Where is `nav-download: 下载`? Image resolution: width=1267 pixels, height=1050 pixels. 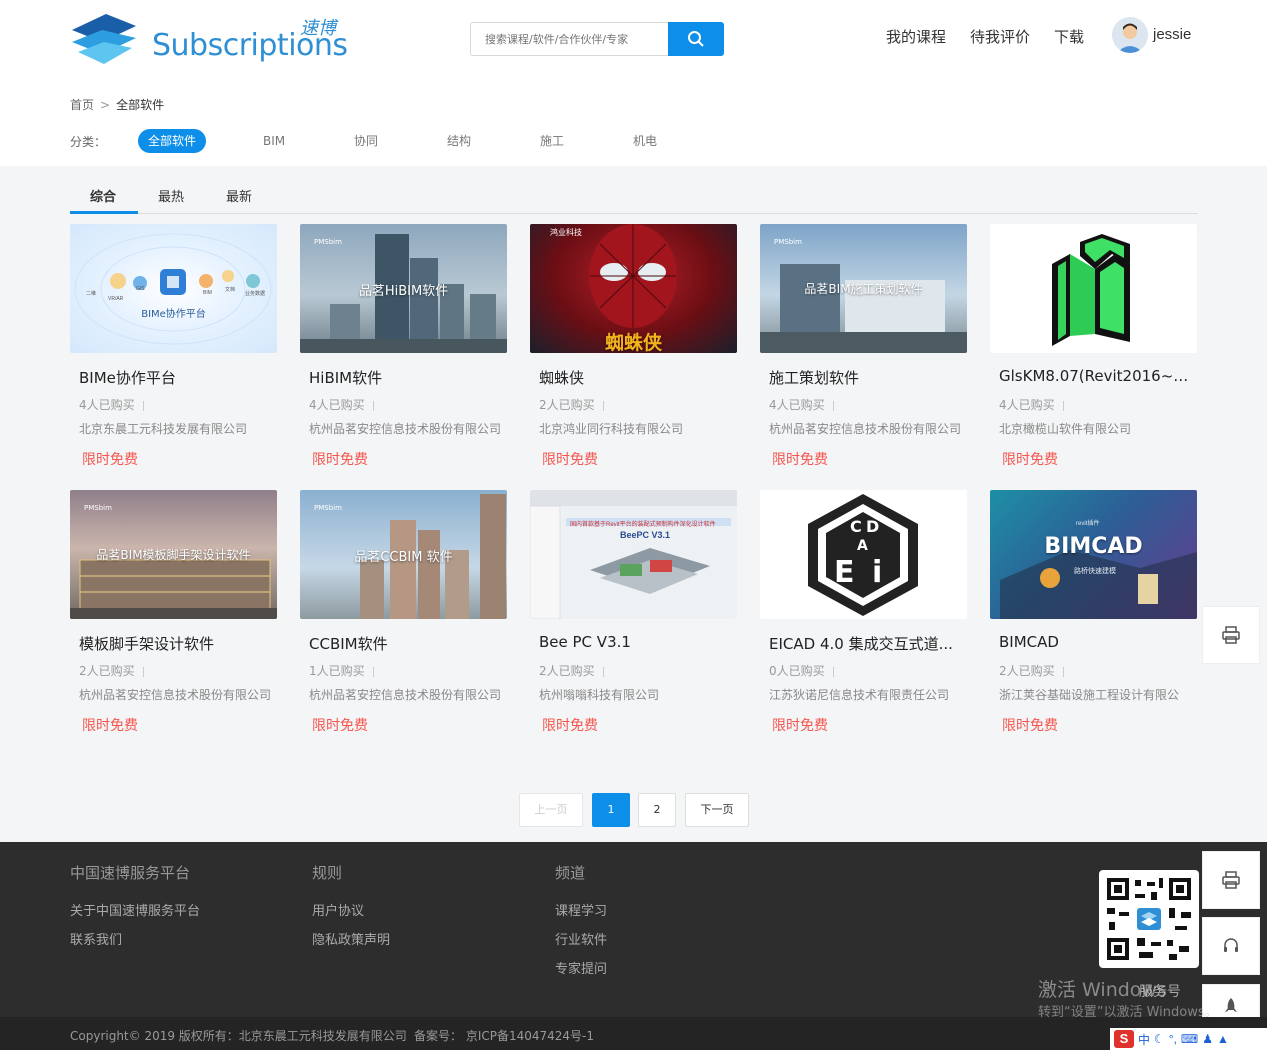 nav-download: 下载 is located at coordinates (1069, 36).